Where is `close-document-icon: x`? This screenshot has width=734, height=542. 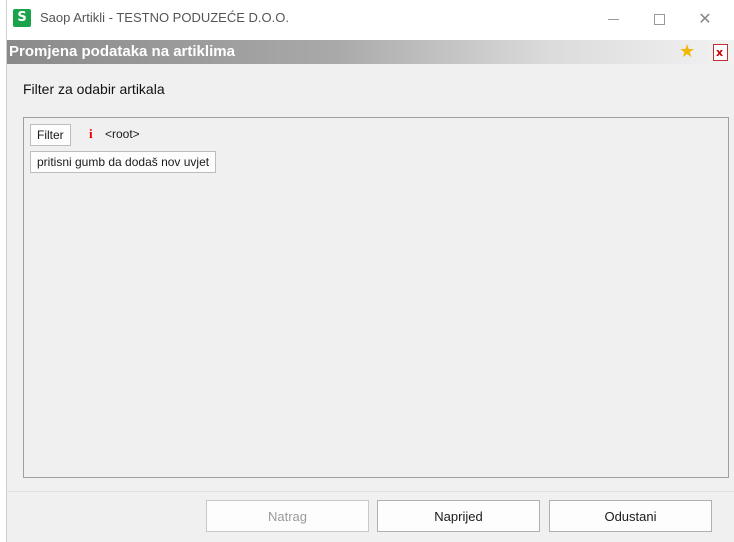
close-document-icon: x is located at coordinates (720, 52).